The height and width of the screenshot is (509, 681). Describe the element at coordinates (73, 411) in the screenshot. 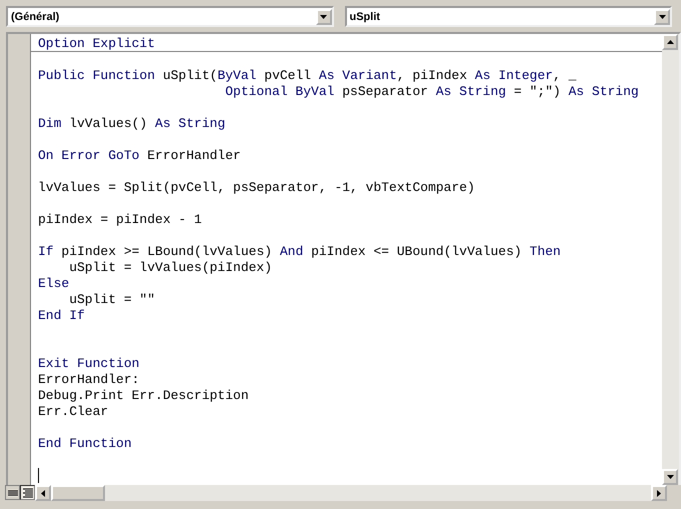

I see `code-line: Err.Clear` at that location.